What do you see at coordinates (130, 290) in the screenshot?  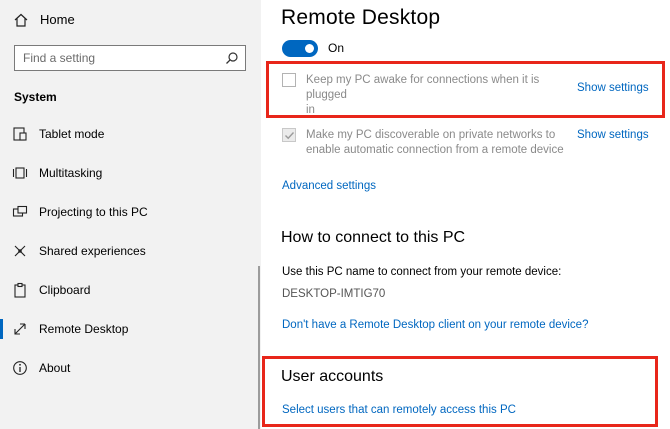 I see `sidebar-item-clipboard: Clipboard` at bounding box center [130, 290].